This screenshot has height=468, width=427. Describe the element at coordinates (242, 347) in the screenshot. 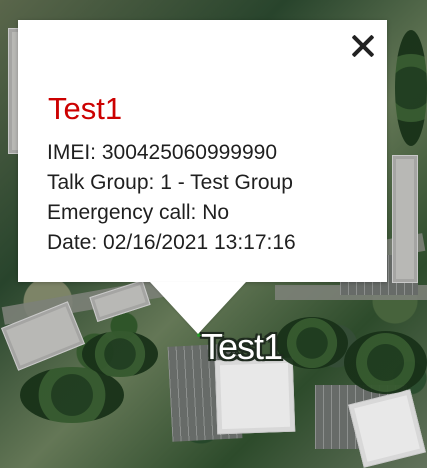

I see `device-map-label: Test1` at that location.